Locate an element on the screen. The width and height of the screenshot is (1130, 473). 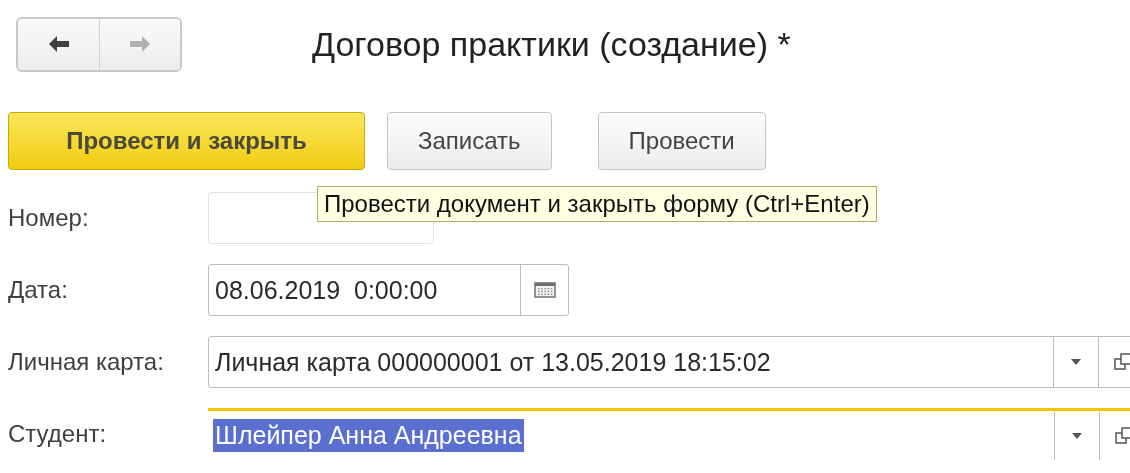
field-label: Дата: is located at coordinates (38, 290).